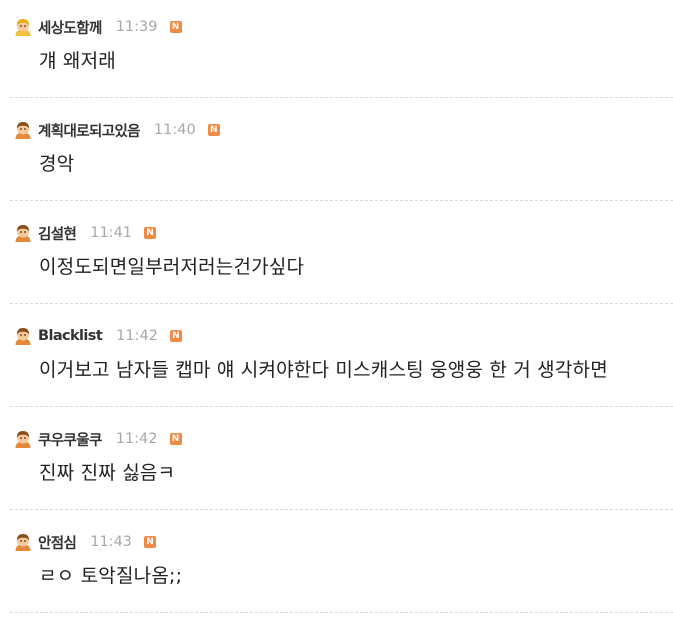  What do you see at coordinates (57, 542) in the screenshot?
I see `comment-author: 안점심` at bounding box center [57, 542].